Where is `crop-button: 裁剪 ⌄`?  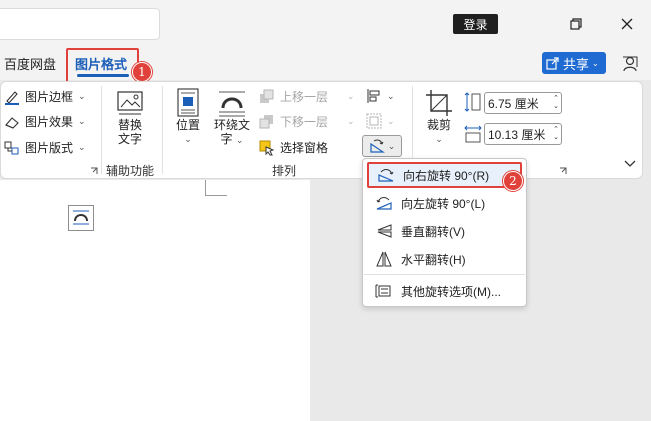 crop-button: 裁剪 ⌄ is located at coordinates (439, 117).